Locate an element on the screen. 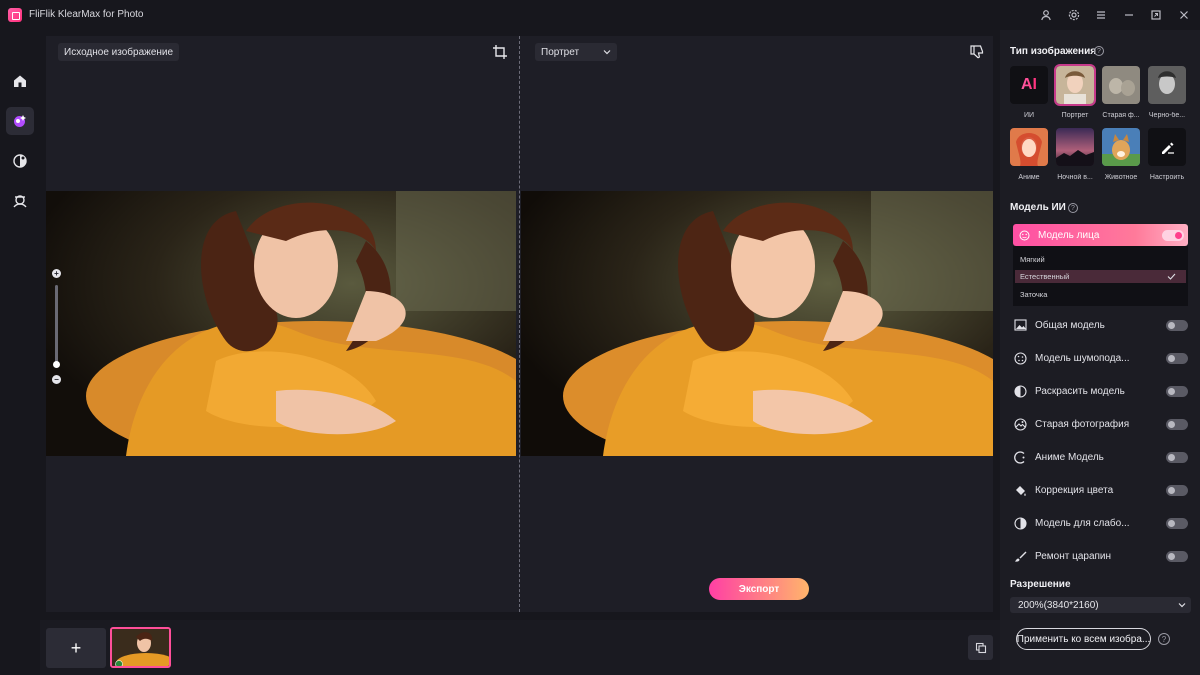  preset-dropdown: Портрет is located at coordinates (576, 52).